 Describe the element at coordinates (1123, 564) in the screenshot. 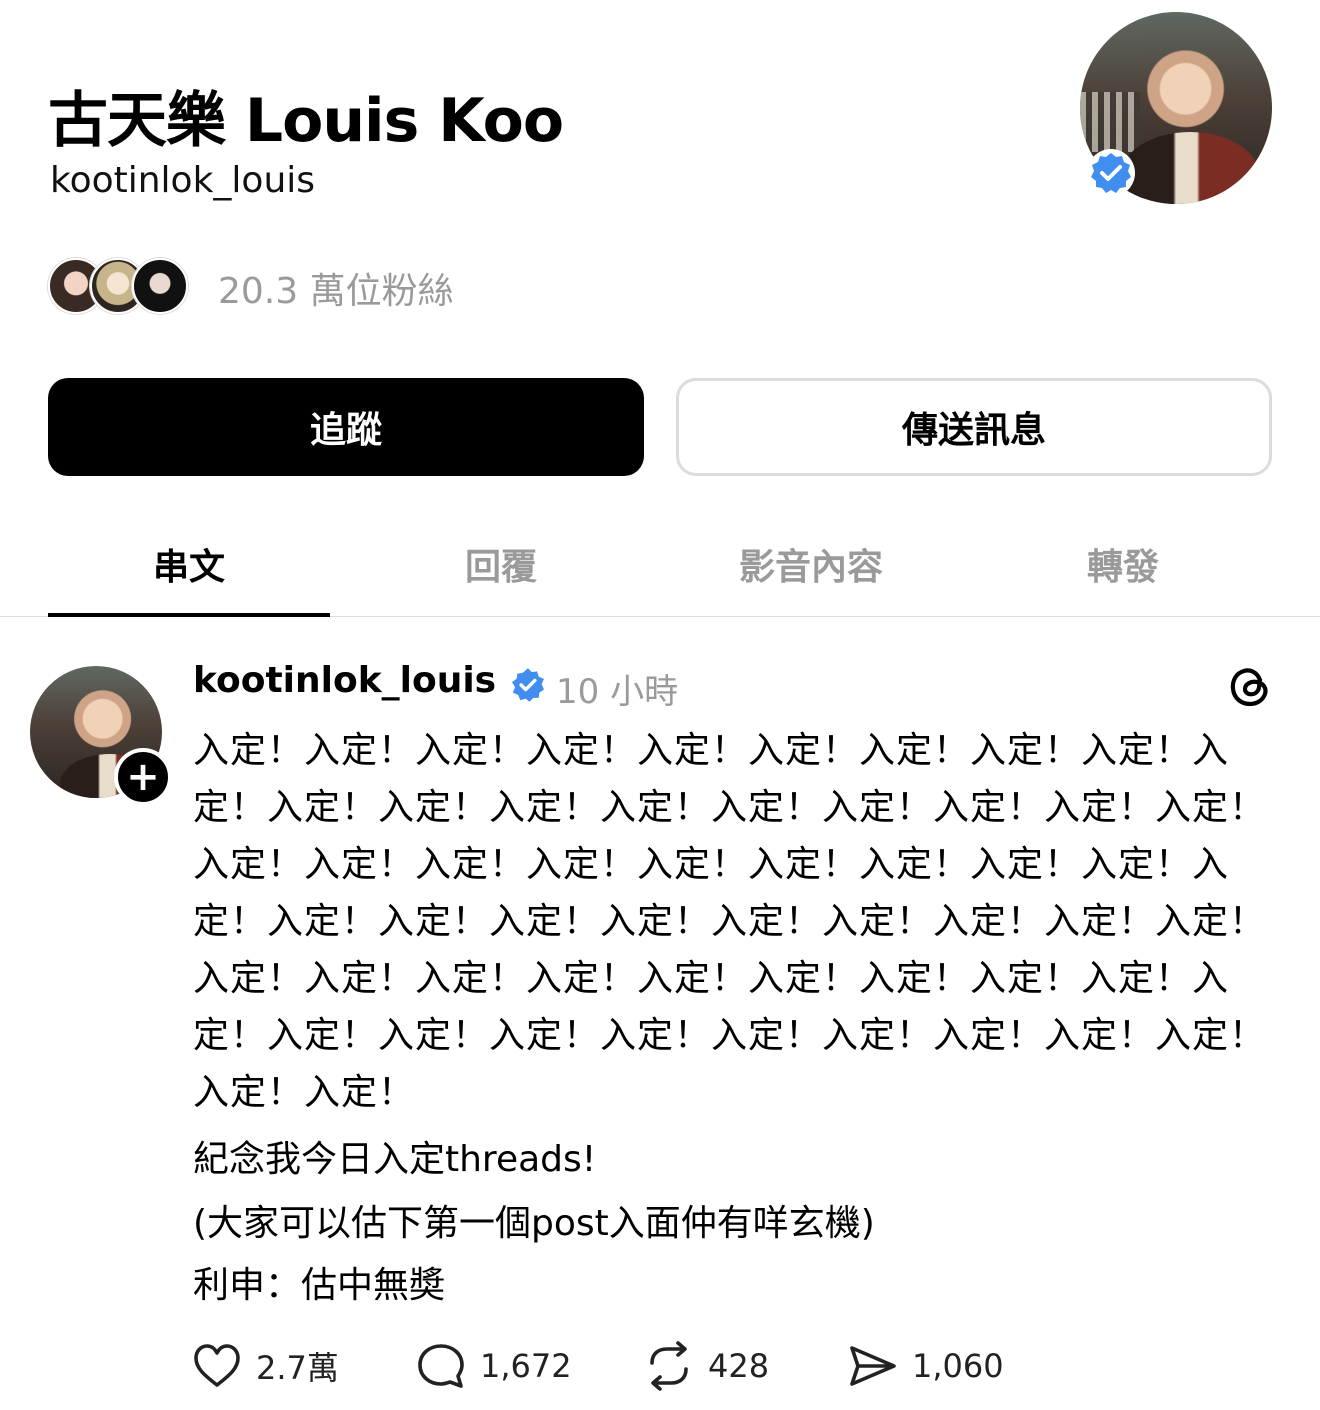

I see `tab-reposts: 轉發` at that location.